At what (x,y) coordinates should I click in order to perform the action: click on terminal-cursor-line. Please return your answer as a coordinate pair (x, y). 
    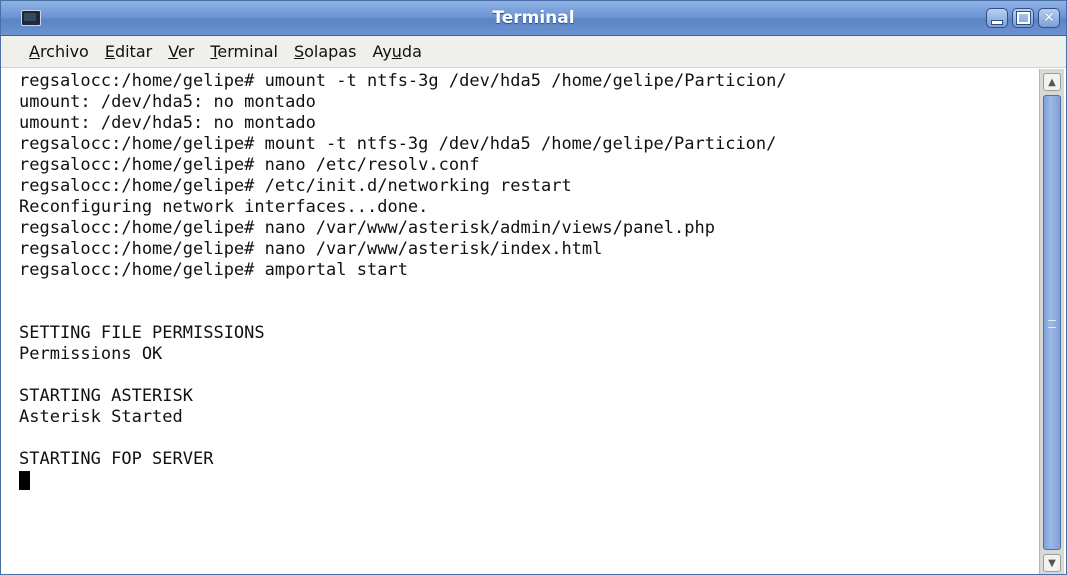
    Looking at the image, I should click on (528, 480).